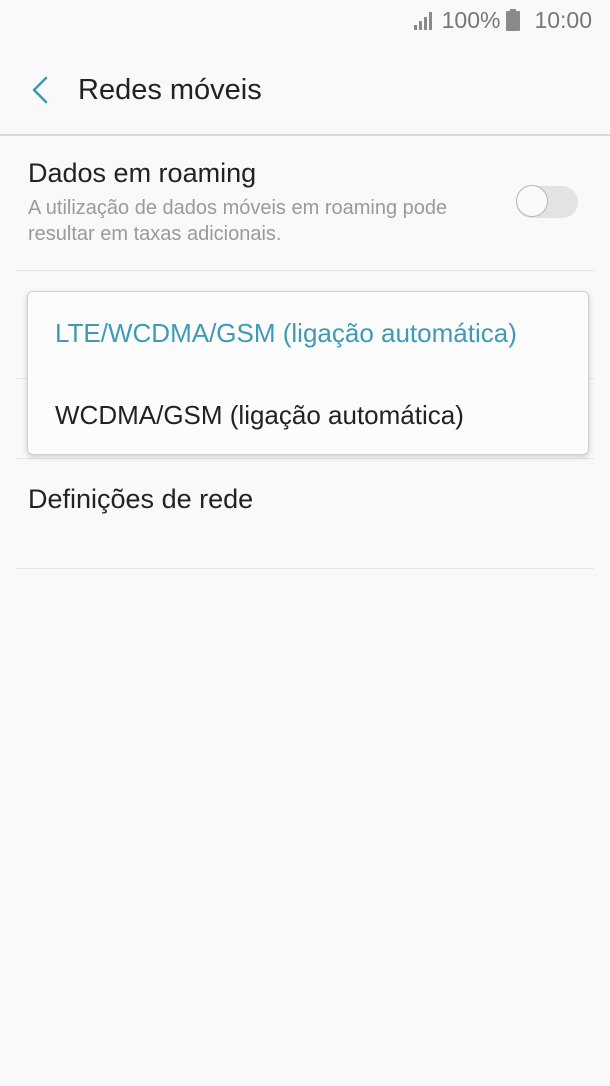 This screenshot has width=610, height=1086. I want to click on page-title: Redes móveis, so click(170, 89).